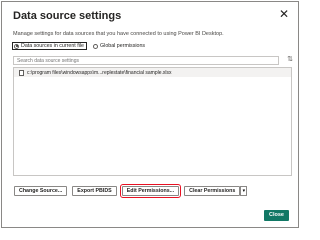 This screenshot has height=240, width=320. What do you see at coordinates (212, 191) in the screenshot?
I see `clear-permissions-button: Clear Permissions` at bounding box center [212, 191].